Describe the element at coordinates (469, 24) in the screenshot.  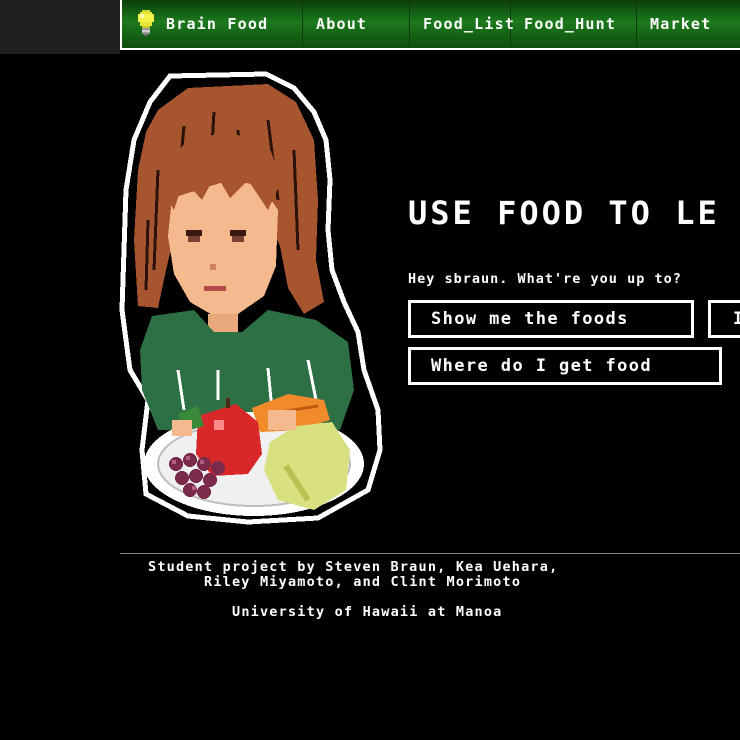
I see `nav-label: Food_List` at that location.